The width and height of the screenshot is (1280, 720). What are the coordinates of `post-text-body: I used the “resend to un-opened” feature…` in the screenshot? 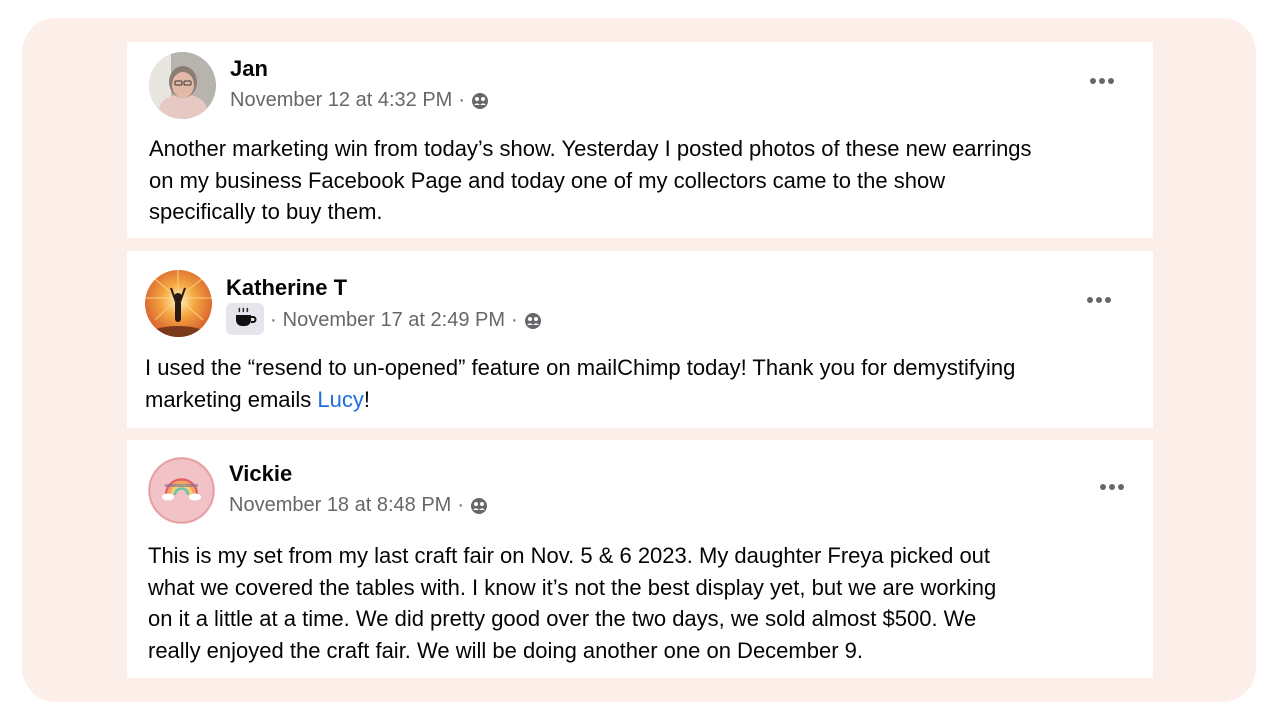 It's located at (580, 383).